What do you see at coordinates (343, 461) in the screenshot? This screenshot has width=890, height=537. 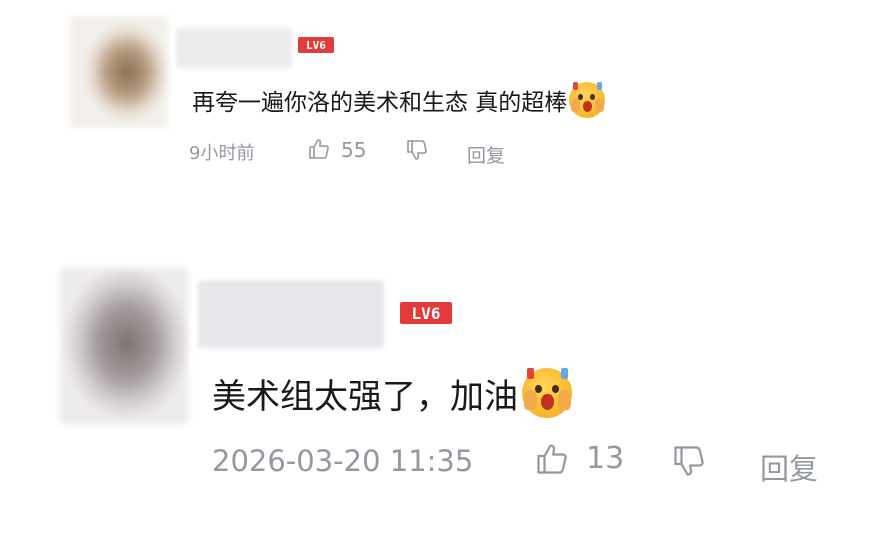 I see `comment-time: 2026-03-20 11:35` at bounding box center [343, 461].